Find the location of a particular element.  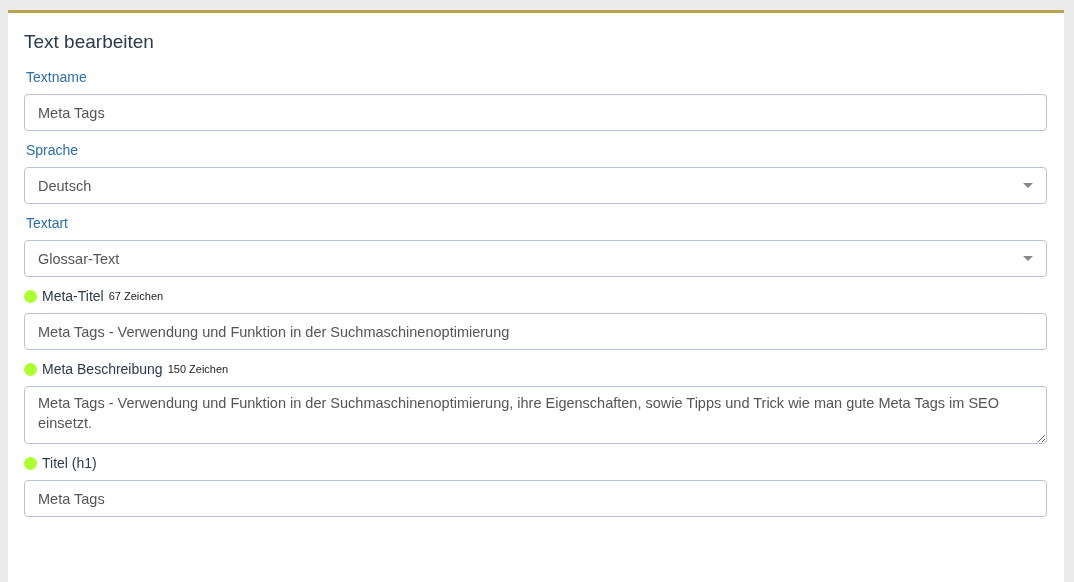

panel-title: Text bearbeiten is located at coordinates (89, 42).